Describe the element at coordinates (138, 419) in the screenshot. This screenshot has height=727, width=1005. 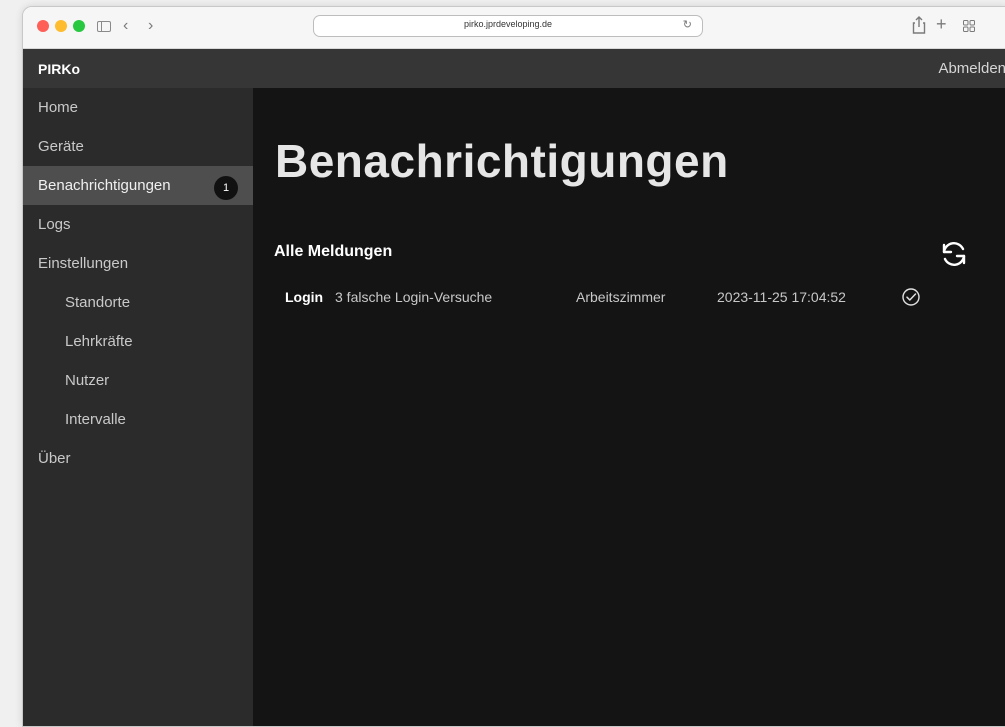
I see `sidebar-item-intervalle: Intervalle` at that location.